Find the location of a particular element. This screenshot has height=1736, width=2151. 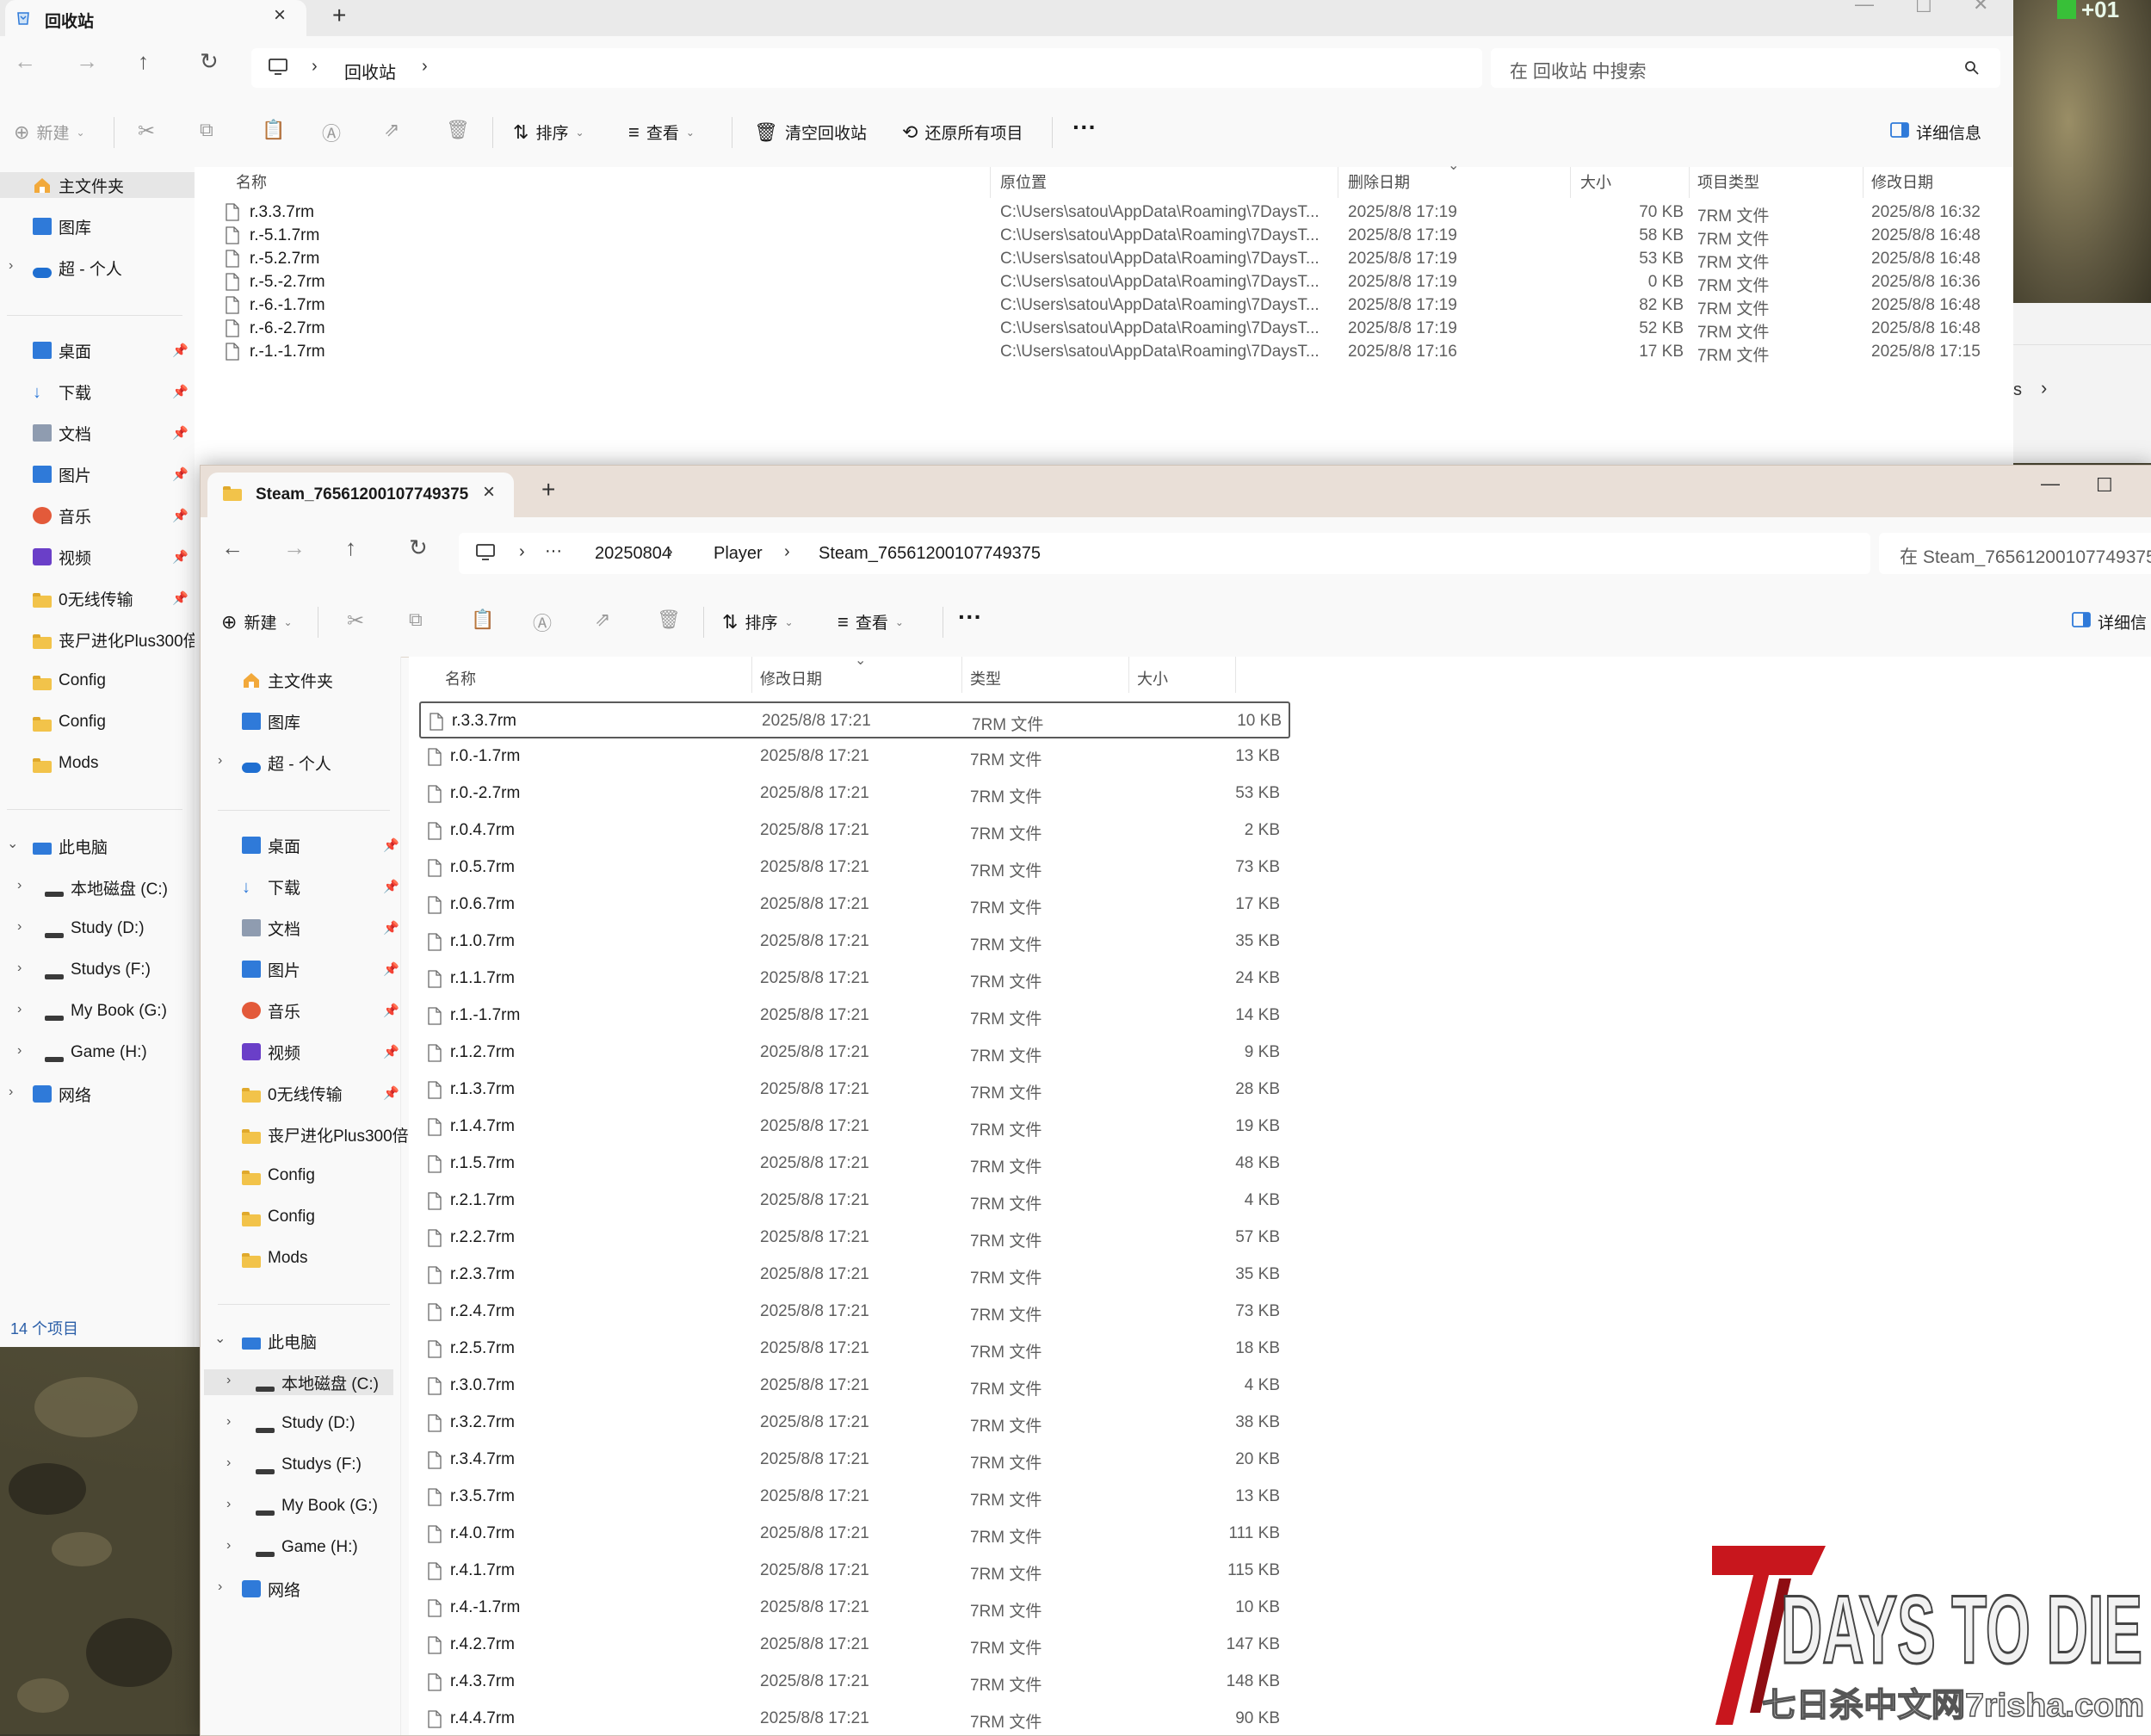

table-row: r.2.5.7rm 2025/8/8 17:21 7RM 文件 18 KB is located at coordinates (854, 1349).